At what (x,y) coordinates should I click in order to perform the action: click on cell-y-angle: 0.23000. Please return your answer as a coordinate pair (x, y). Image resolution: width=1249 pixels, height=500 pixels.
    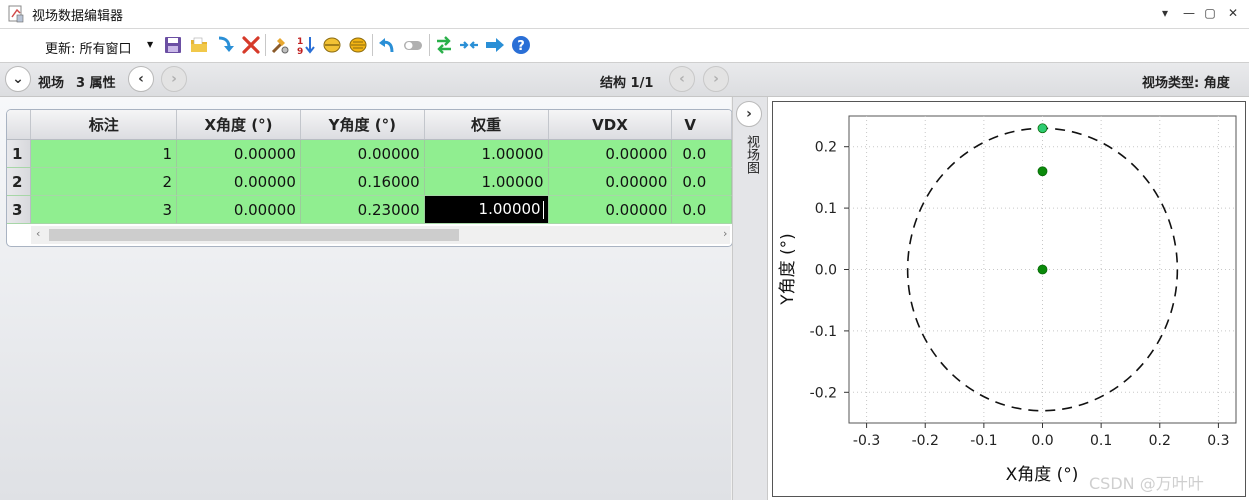
    Looking at the image, I should click on (362, 209).